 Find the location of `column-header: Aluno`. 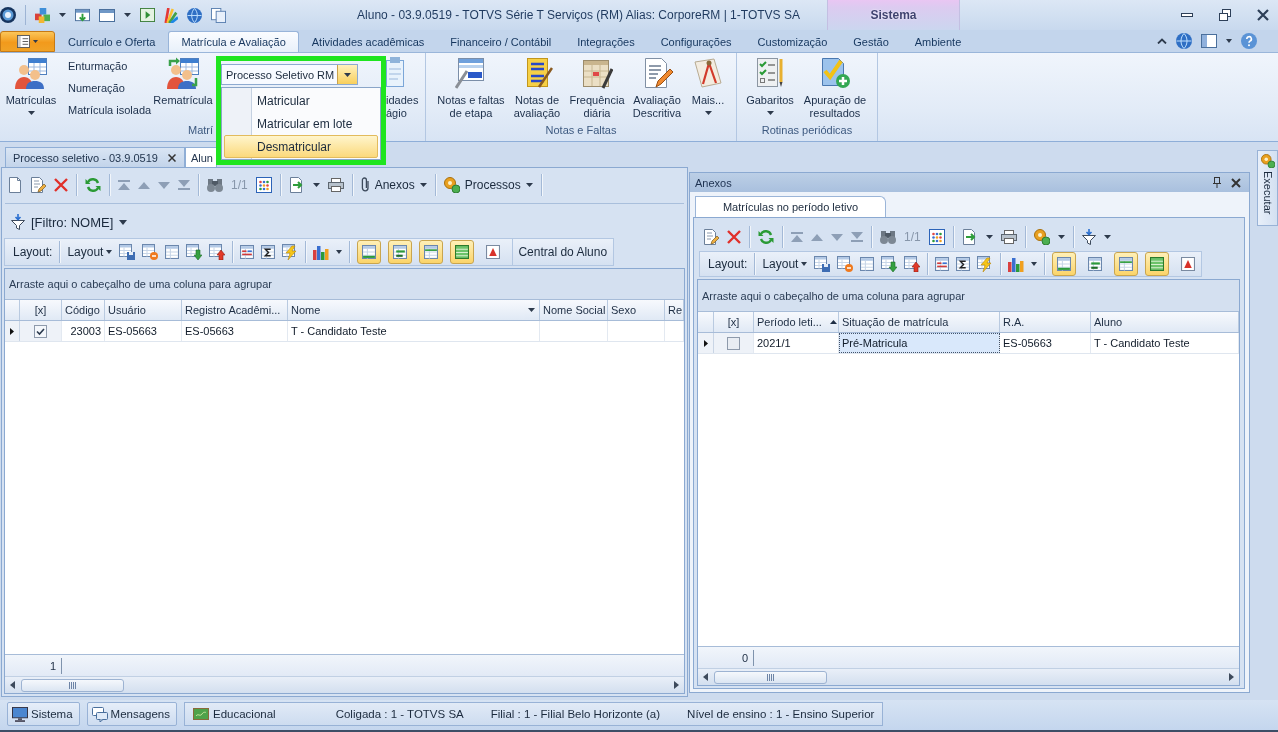

column-header: Aluno is located at coordinates (1165, 322).